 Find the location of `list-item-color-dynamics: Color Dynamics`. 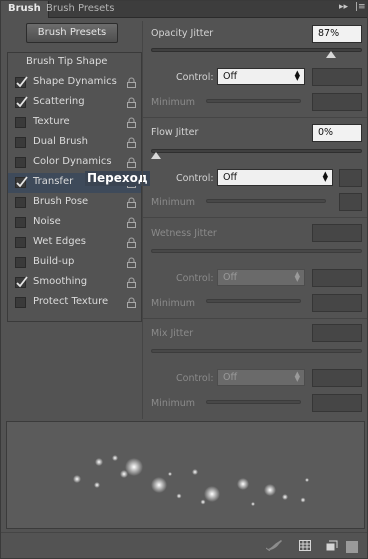

list-item-color-dynamics: Color Dynamics is located at coordinates (74, 163).